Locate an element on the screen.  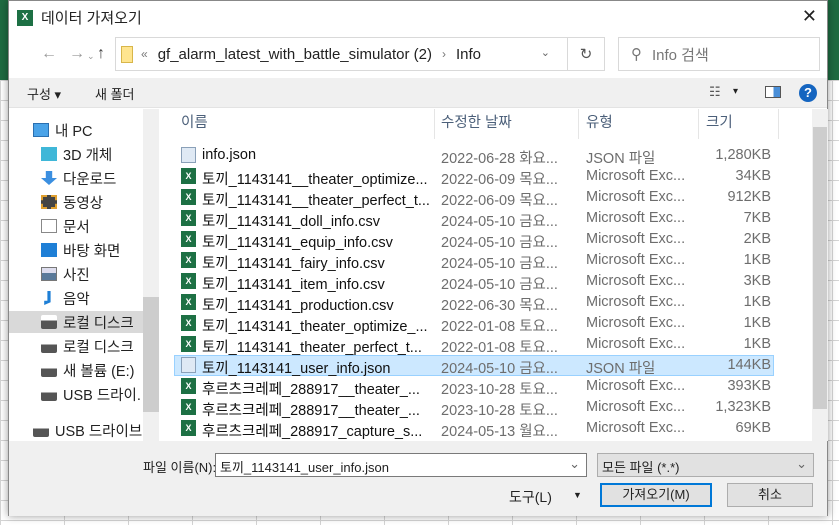
cube-icon is located at coordinates (49, 154).